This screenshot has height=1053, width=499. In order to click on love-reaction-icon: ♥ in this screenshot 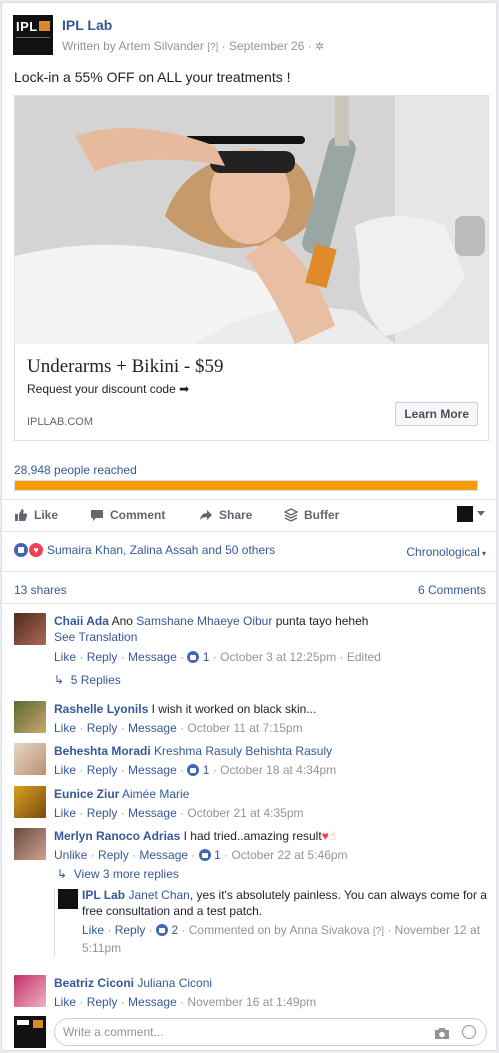, I will do `click(36, 550)`.